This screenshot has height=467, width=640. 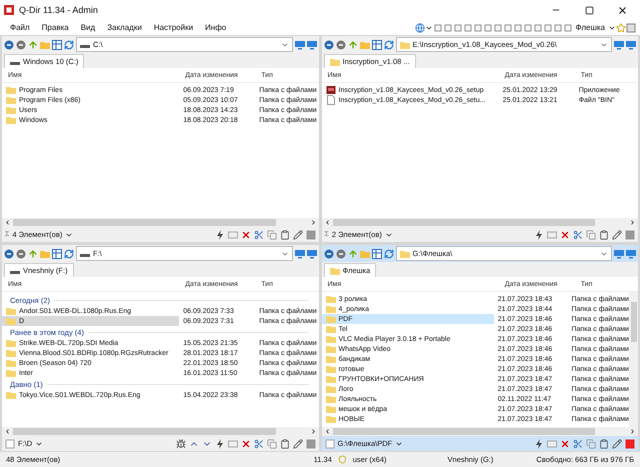 I want to click on application-icon, so click(x=331, y=90).